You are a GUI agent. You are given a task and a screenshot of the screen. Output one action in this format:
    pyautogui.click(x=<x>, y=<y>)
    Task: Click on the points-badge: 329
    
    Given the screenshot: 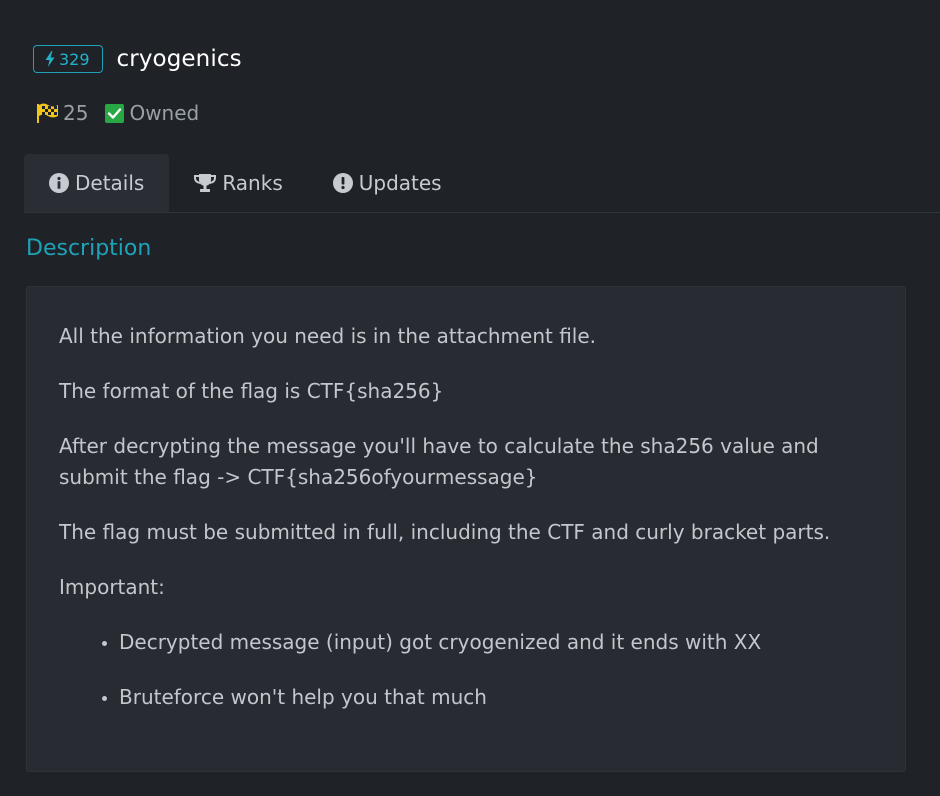 What is the action you would take?
    pyautogui.click(x=68, y=59)
    